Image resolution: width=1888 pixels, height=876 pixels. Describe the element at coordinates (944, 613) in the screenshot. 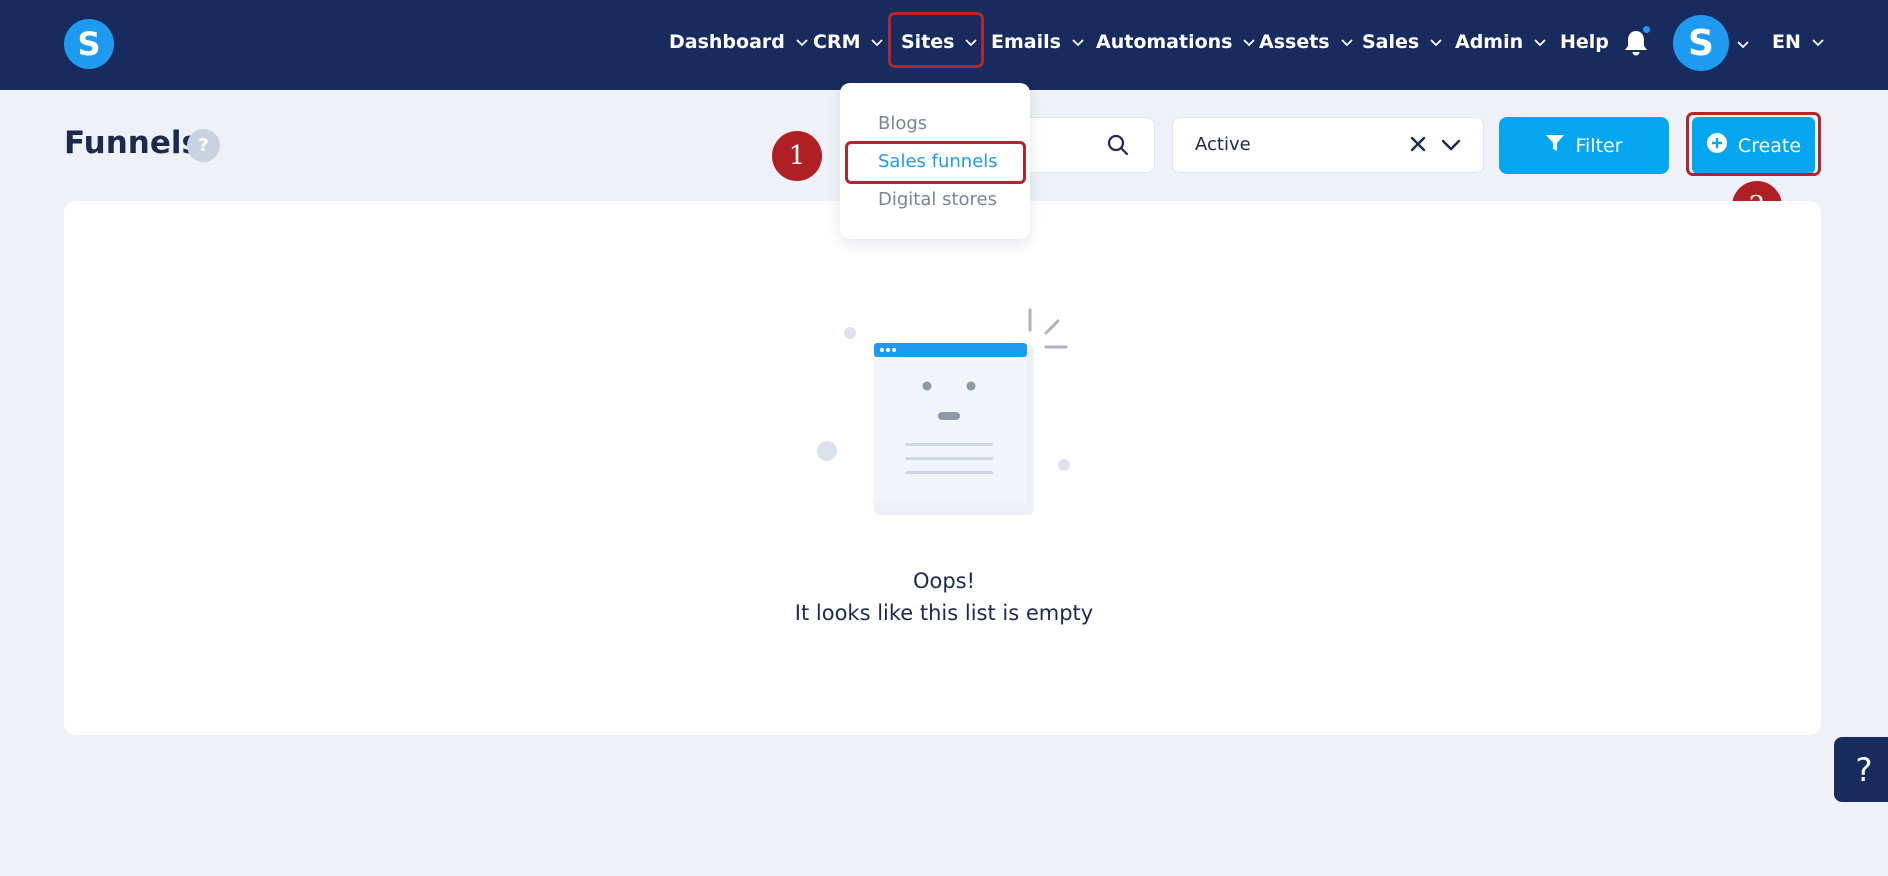

I see `empty-state-subtitle: It looks like this list is empty` at that location.